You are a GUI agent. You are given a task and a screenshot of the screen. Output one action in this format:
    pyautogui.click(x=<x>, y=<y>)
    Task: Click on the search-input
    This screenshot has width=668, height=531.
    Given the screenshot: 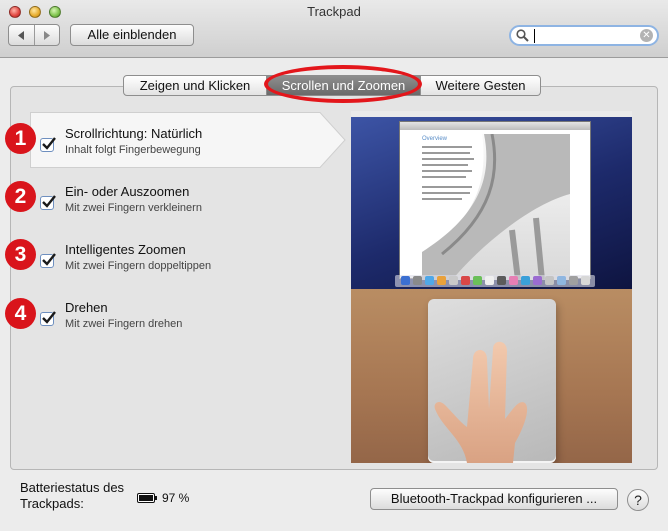 What is the action you would take?
    pyautogui.click(x=583, y=36)
    